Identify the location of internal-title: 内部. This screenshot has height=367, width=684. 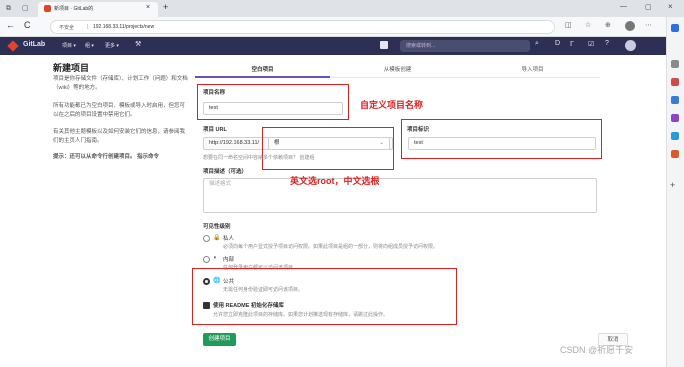
(229, 260).